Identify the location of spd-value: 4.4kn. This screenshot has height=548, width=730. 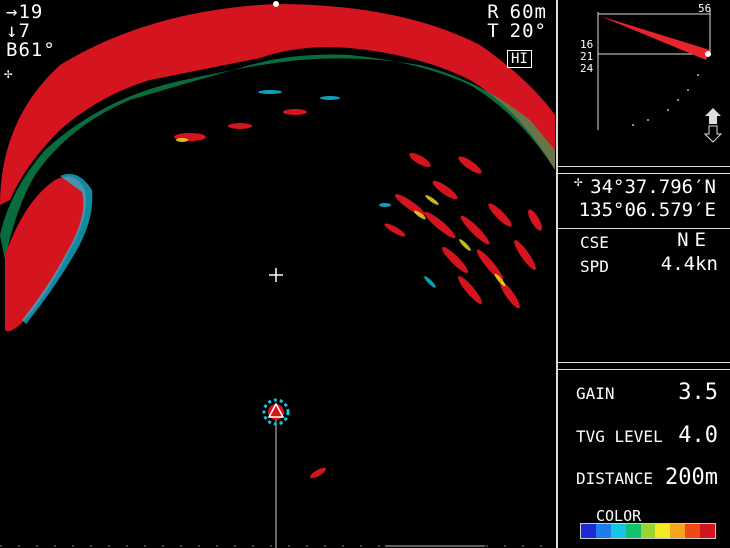
(689, 264).